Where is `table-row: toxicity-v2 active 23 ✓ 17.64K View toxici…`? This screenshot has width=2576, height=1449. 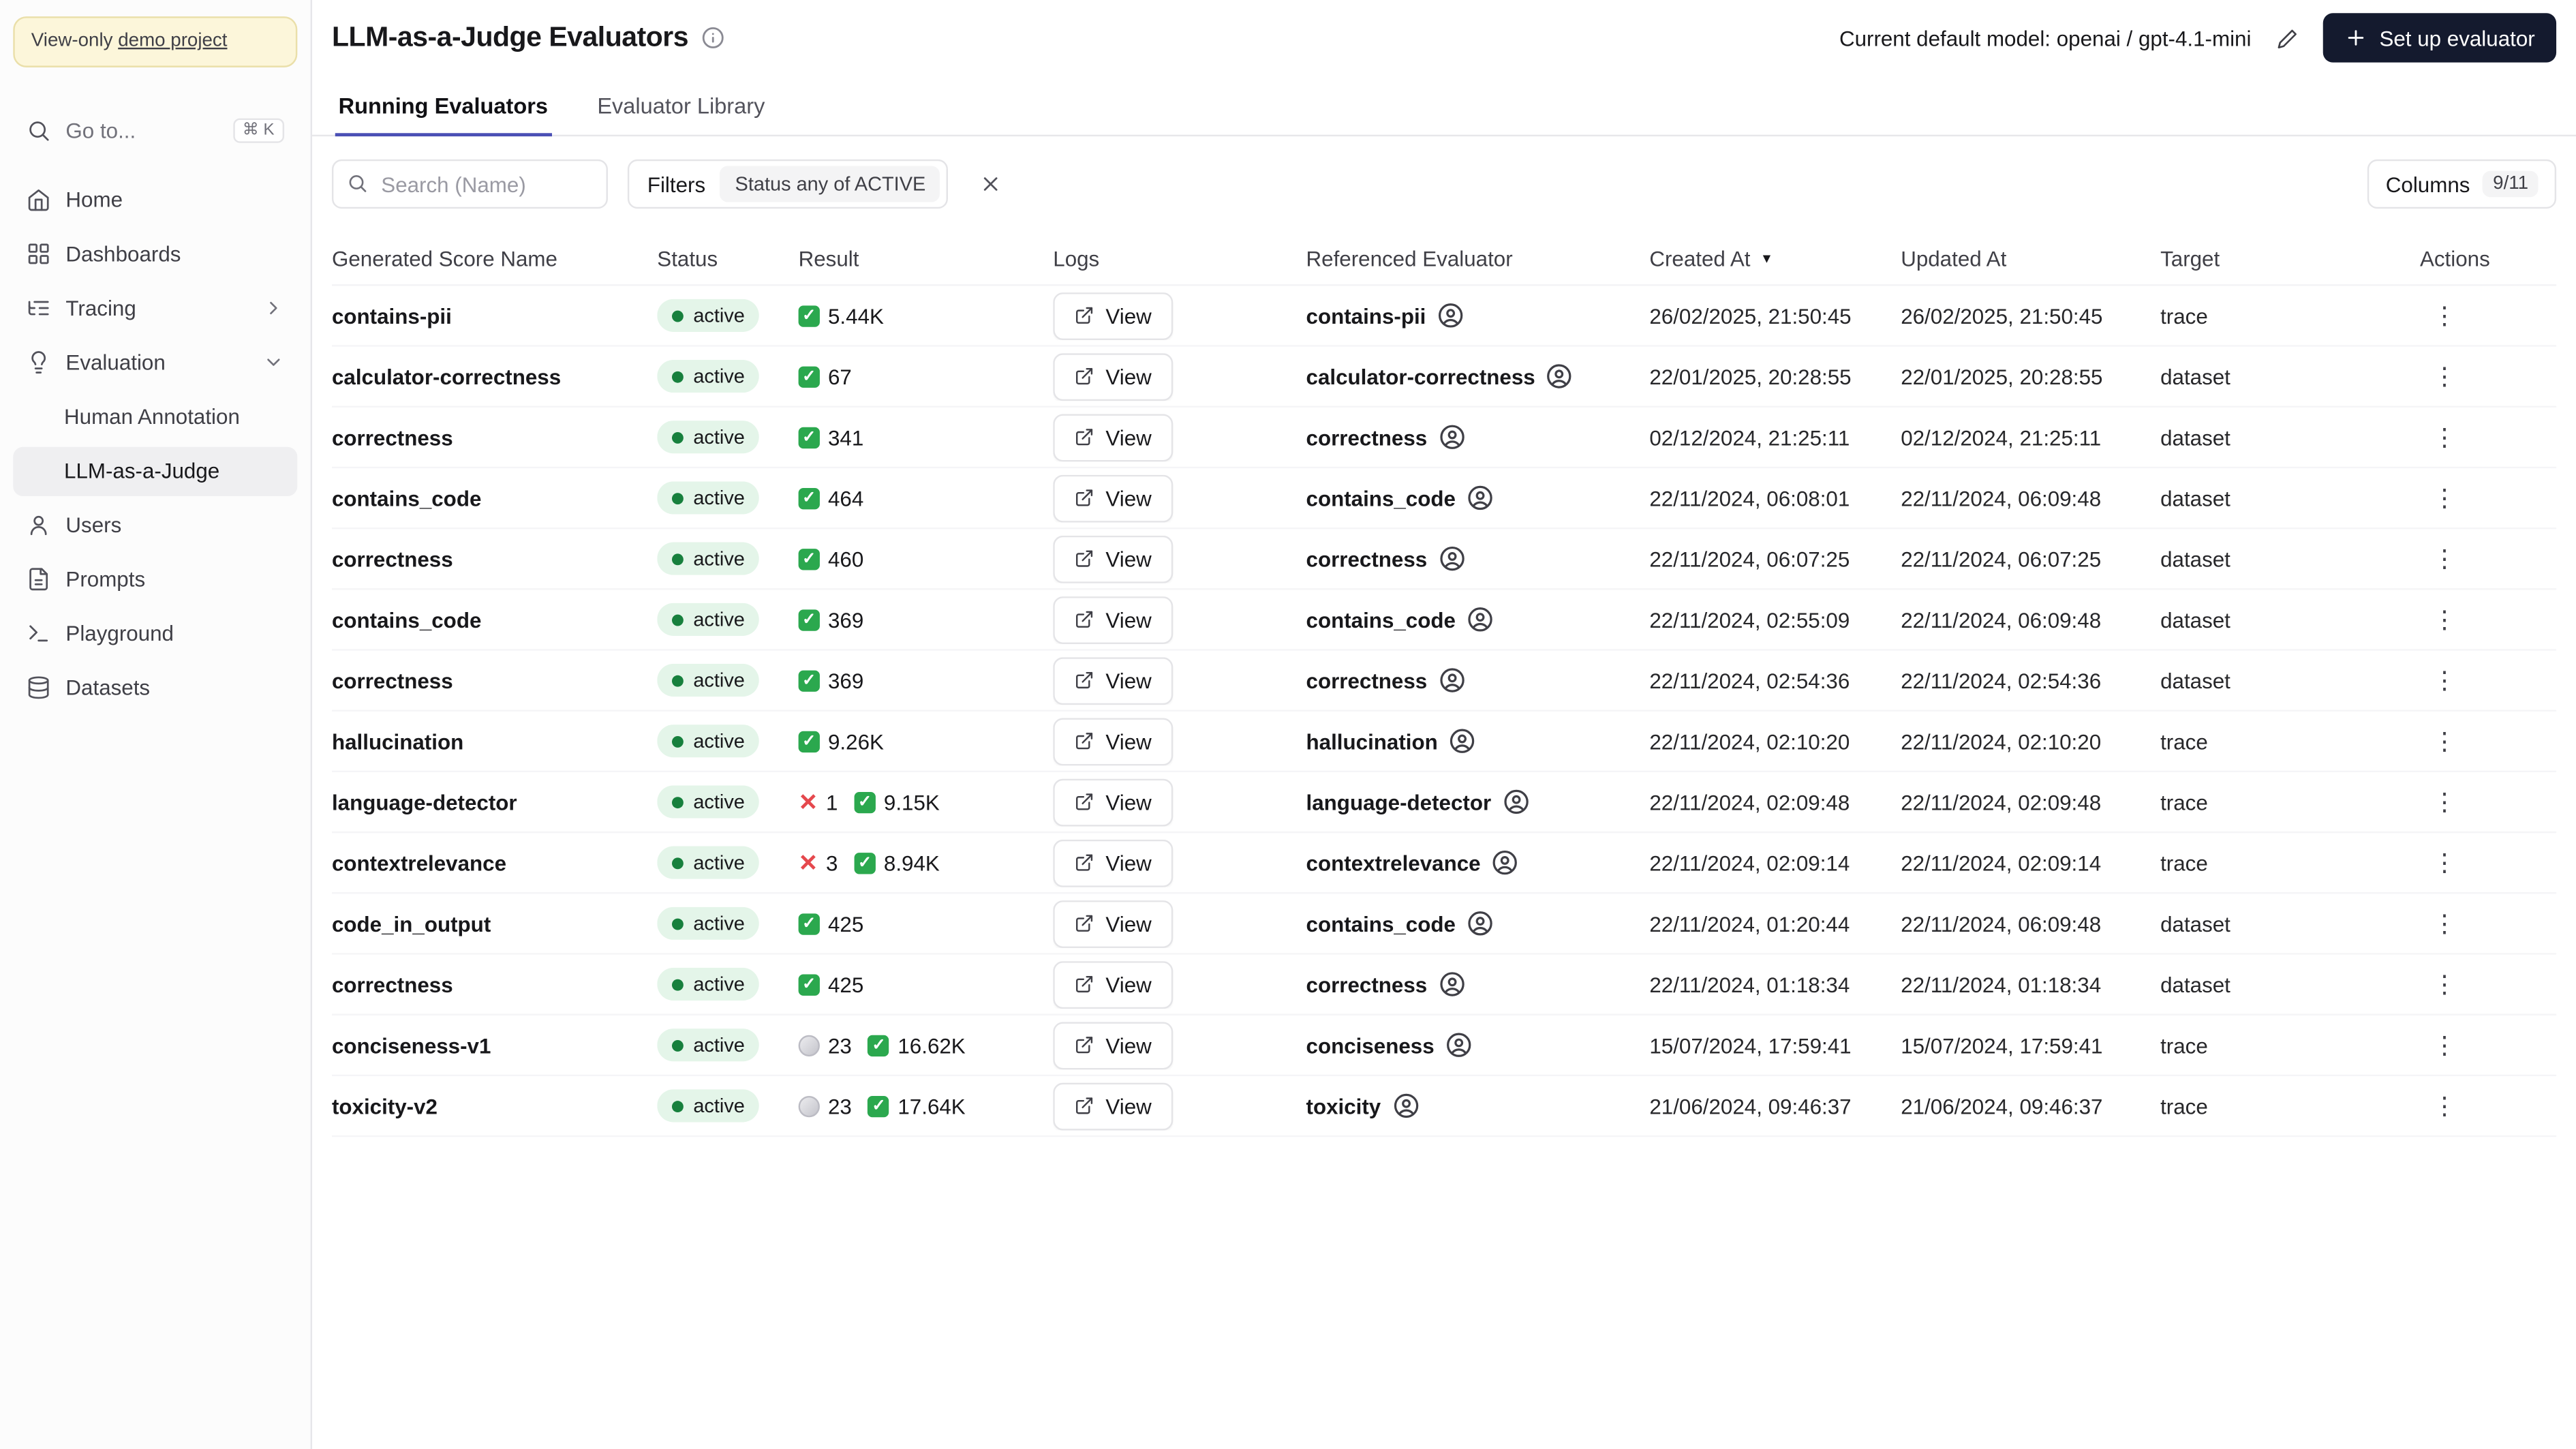
table-row: toxicity-v2 active 23 ✓ 17.64K View toxici… is located at coordinates (1444, 1107).